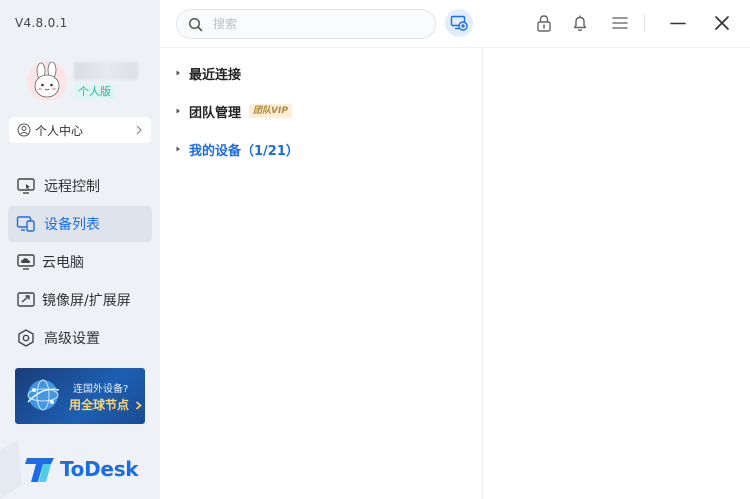 Image resolution: width=750 pixels, height=499 pixels. Describe the element at coordinates (26, 186) in the screenshot. I see `remote-control-icon` at that location.